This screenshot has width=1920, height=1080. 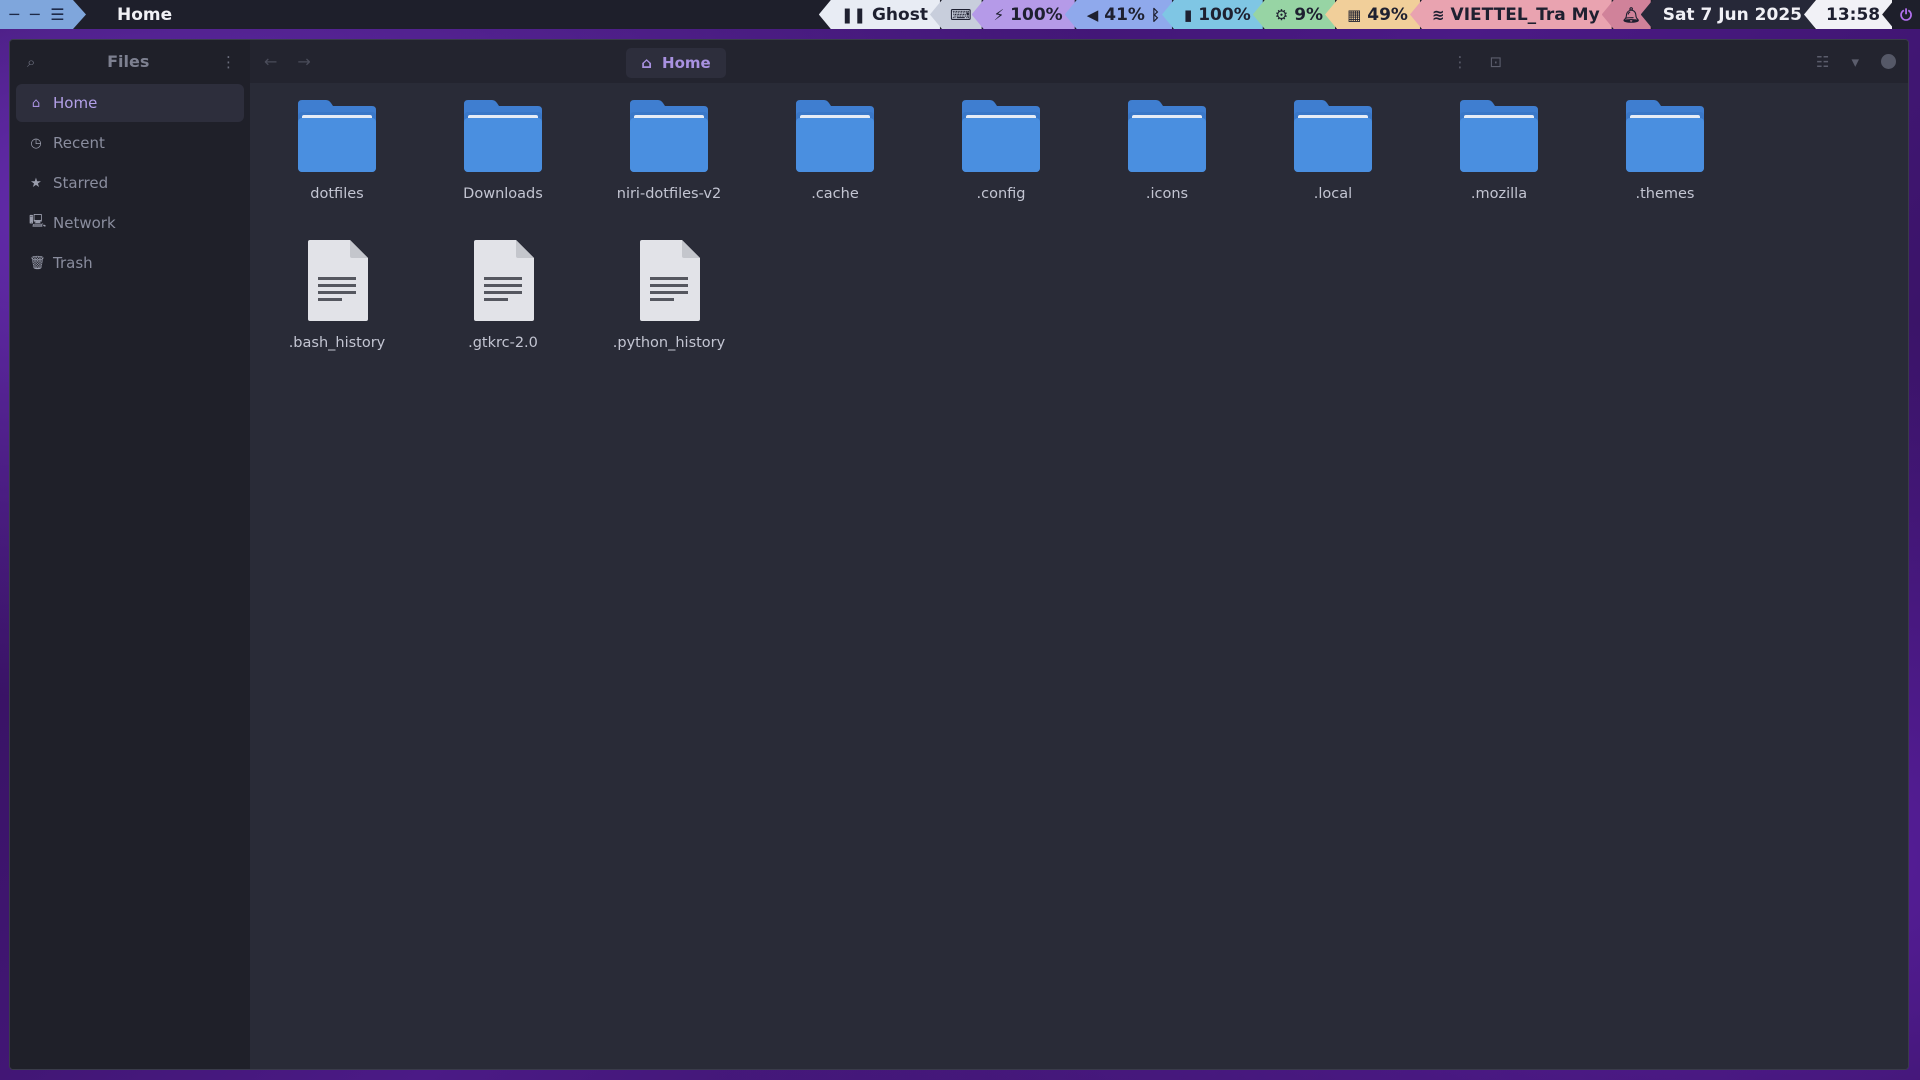 What do you see at coordinates (503, 343) in the screenshot?
I see `file-name: .gtkrc-2.0` at bounding box center [503, 343].